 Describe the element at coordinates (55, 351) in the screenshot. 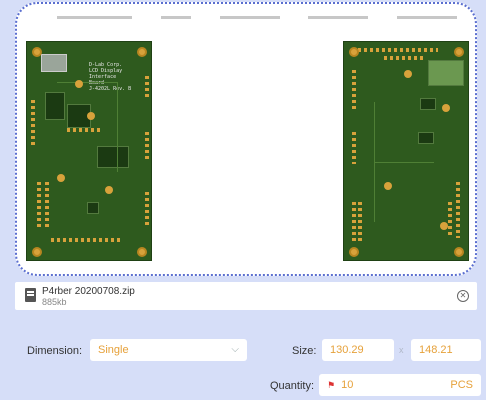

I see `dimension-label: Dimension:` at that location.